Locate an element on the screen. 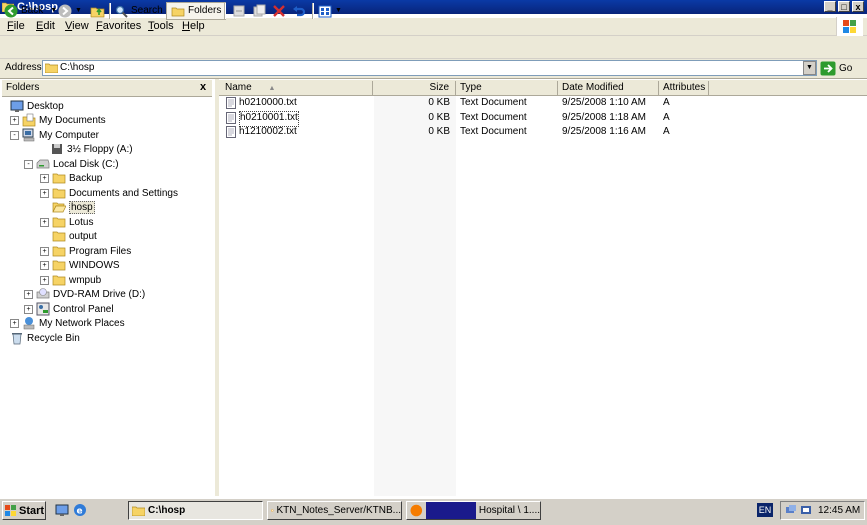 Image resolution: width=867 pixels, height=525 pixels. task-button-hosp: C:\hosp is located at coordinates (195, 510).